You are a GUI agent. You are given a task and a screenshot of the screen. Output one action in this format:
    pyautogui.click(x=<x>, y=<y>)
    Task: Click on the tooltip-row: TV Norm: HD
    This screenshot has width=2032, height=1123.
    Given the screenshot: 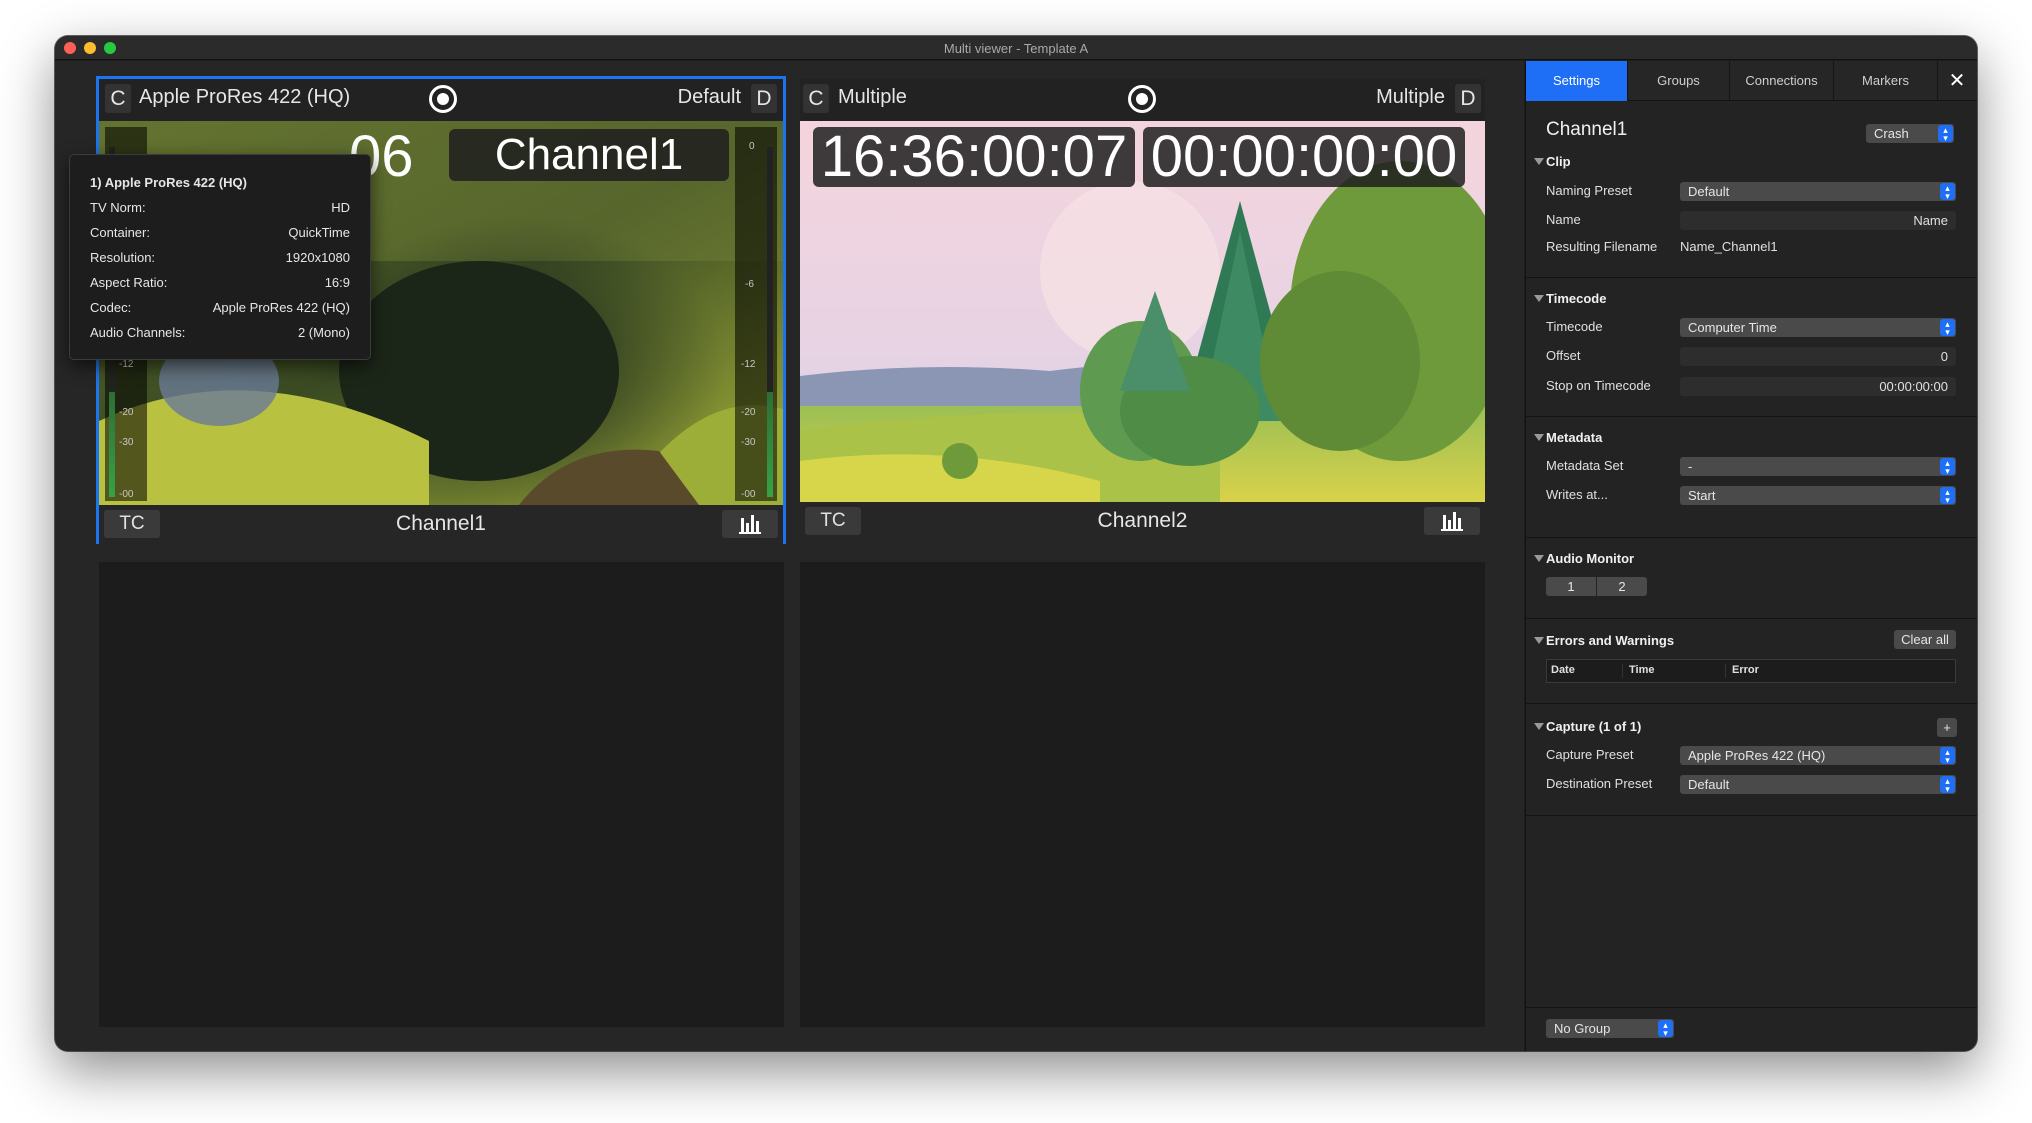 What is the action you would take?
    pyautogui.click(x=220, y=207)
    